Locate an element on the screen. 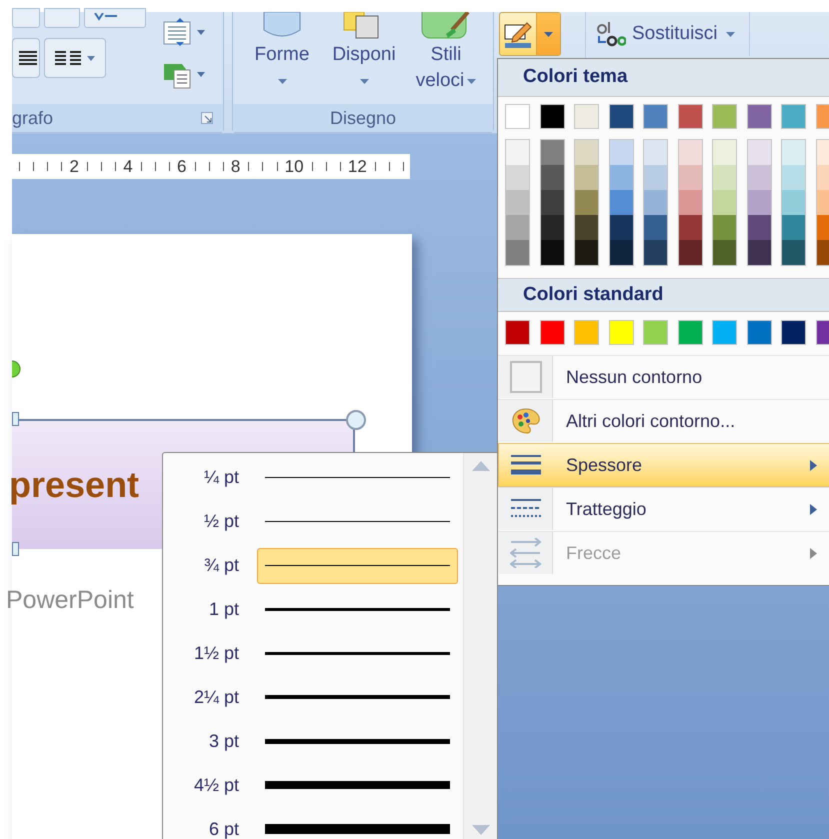 This screenshot has width=829, height=839. weight-label: 1½ pt is located at coordinates (215, 653).